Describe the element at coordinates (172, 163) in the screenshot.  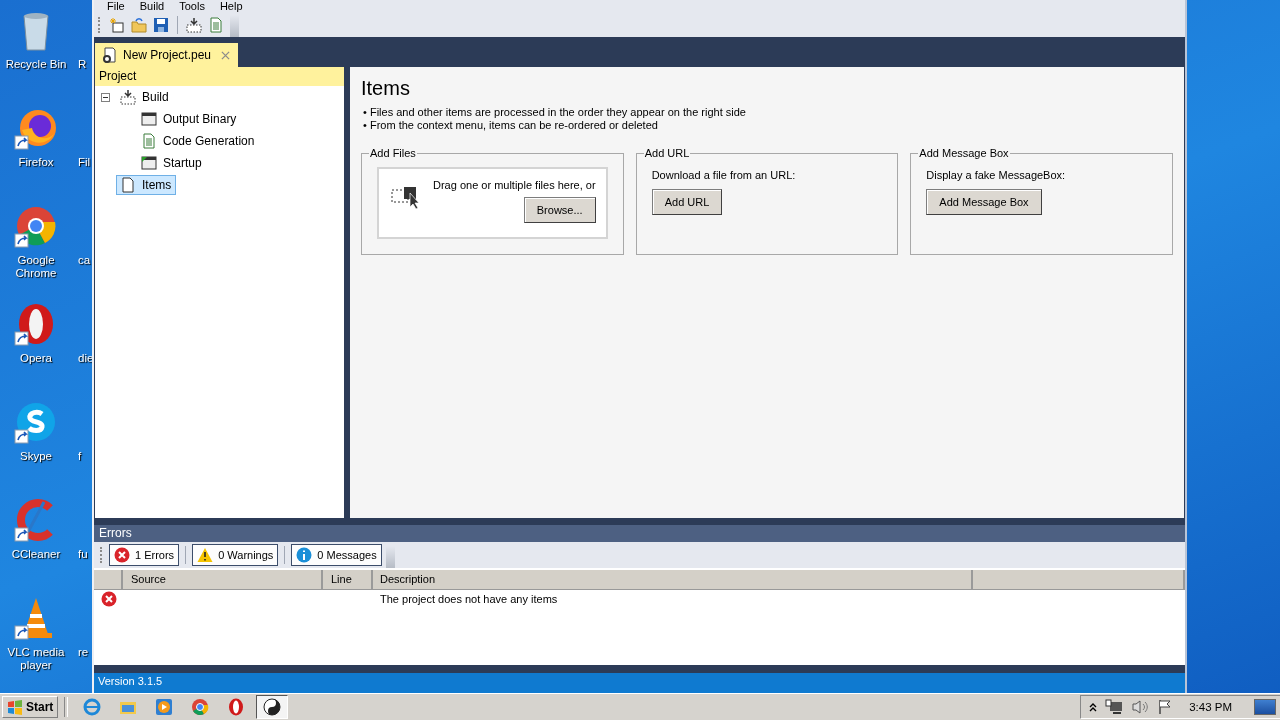
I see `tree-item: Startup` at that location.